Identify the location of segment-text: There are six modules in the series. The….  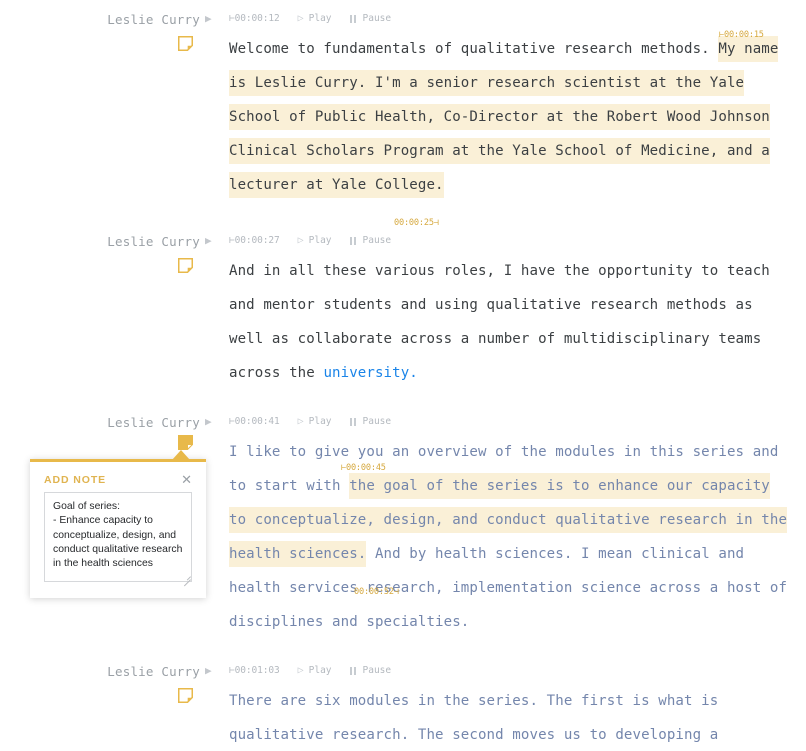
(509, 717).